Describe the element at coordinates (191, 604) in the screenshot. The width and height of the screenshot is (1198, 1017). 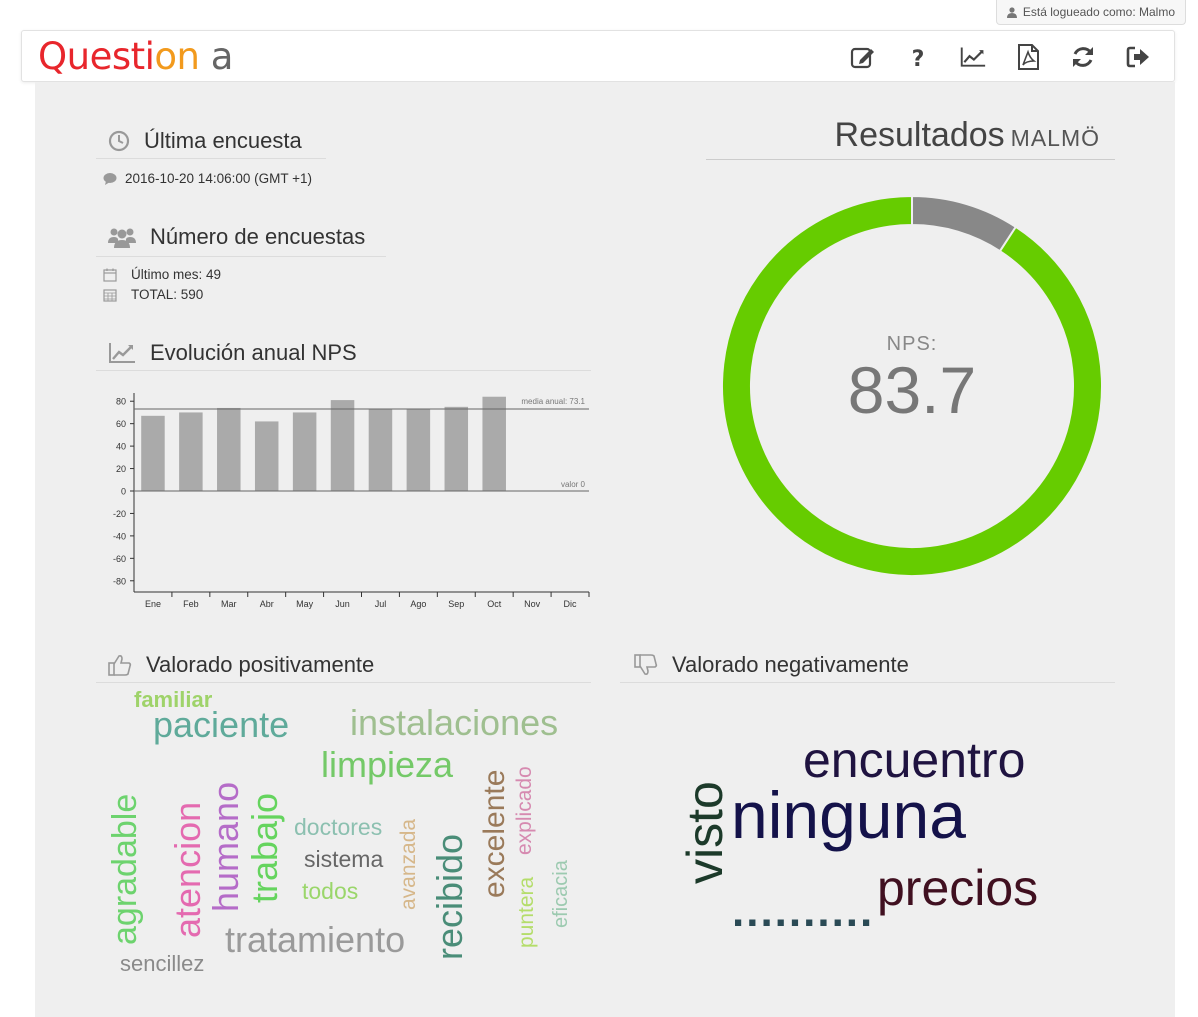
I see `x-tick-label: Feb` at that location.